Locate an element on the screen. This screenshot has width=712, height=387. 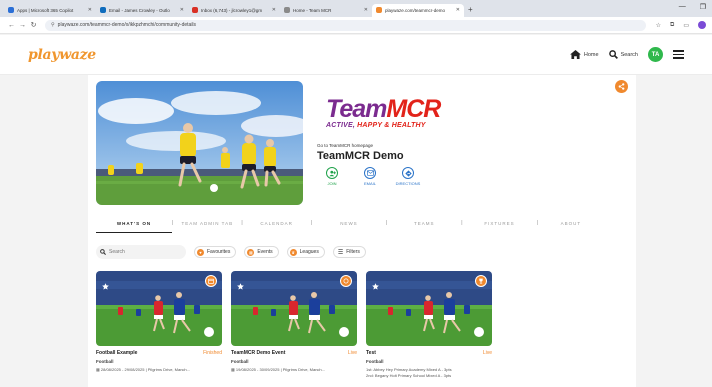
browser-tab: Inbox (6,743) - jlcrowley1@gm ✕ is located at coordinates (234, 10).